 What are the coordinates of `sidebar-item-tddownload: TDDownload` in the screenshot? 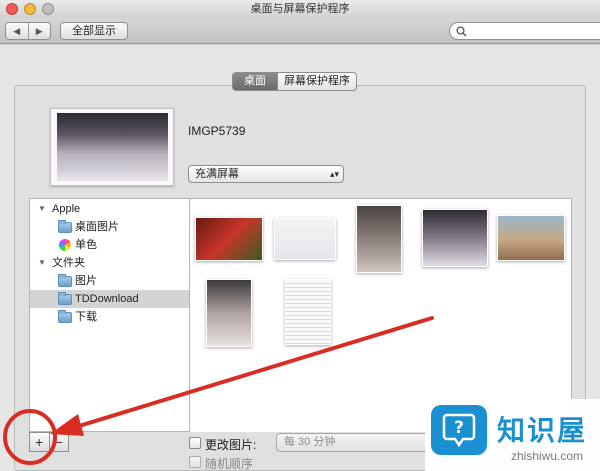 It's located at (109, 299).